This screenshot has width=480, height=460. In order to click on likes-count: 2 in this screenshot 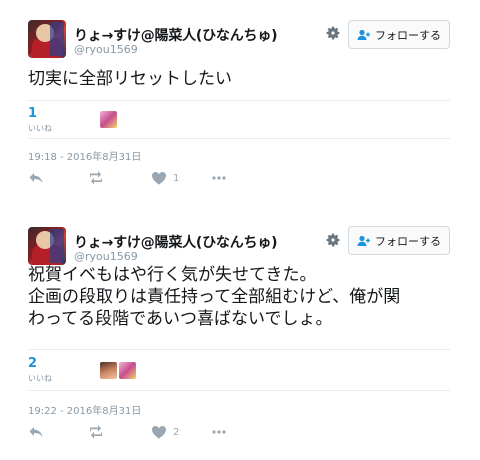, I will do `click(32, 363)`.